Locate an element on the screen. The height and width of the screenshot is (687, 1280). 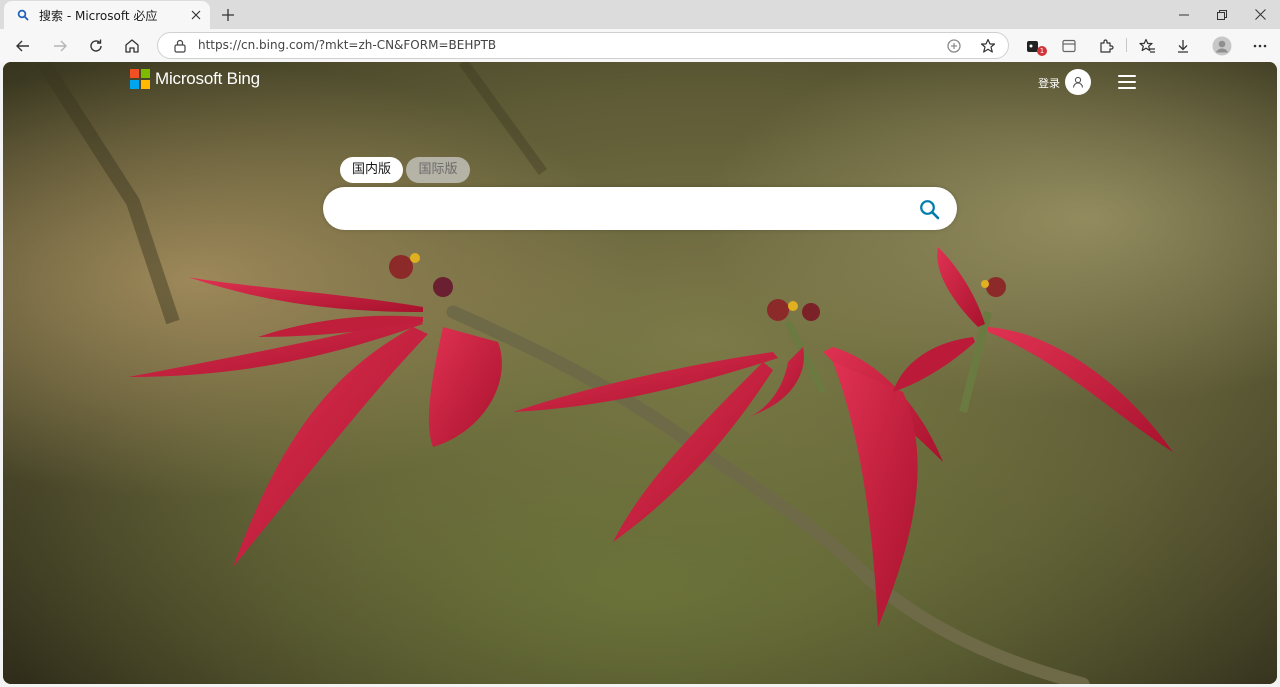
brand-name: Microsoft Bing is located at coordinates (207, 78).